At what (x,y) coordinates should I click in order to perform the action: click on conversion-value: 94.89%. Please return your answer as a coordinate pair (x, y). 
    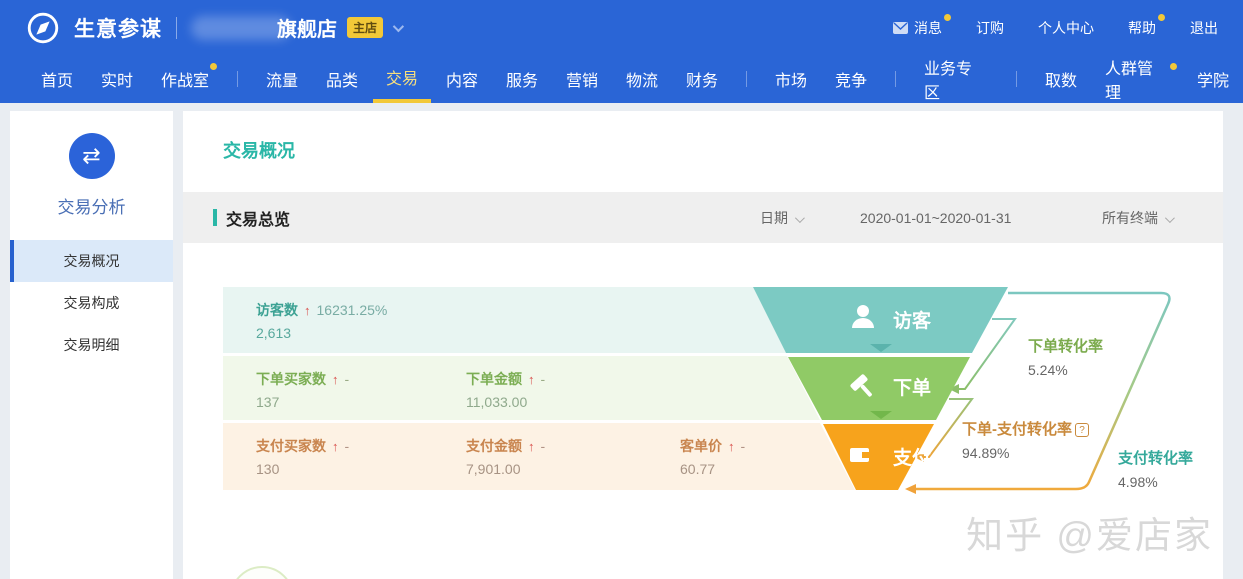
    Looking at the image, I should click on (986, 453).